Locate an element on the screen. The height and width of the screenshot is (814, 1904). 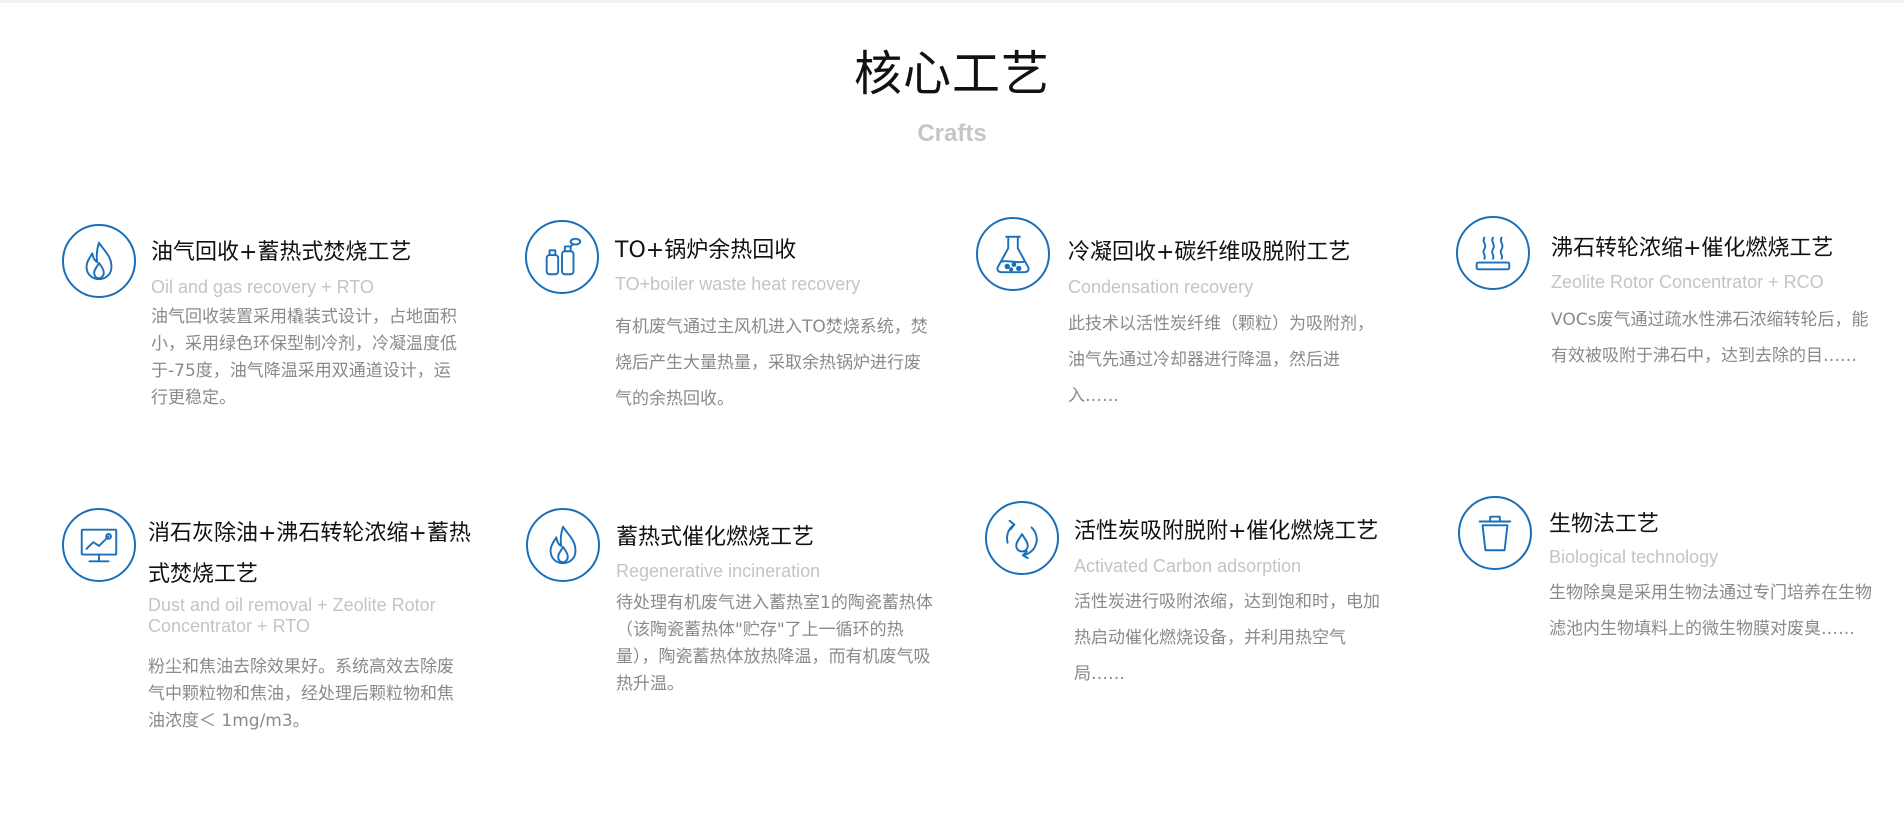
card-en-subtitle: Oil and gas recovery + RTO is located at coordinates (262, 287).